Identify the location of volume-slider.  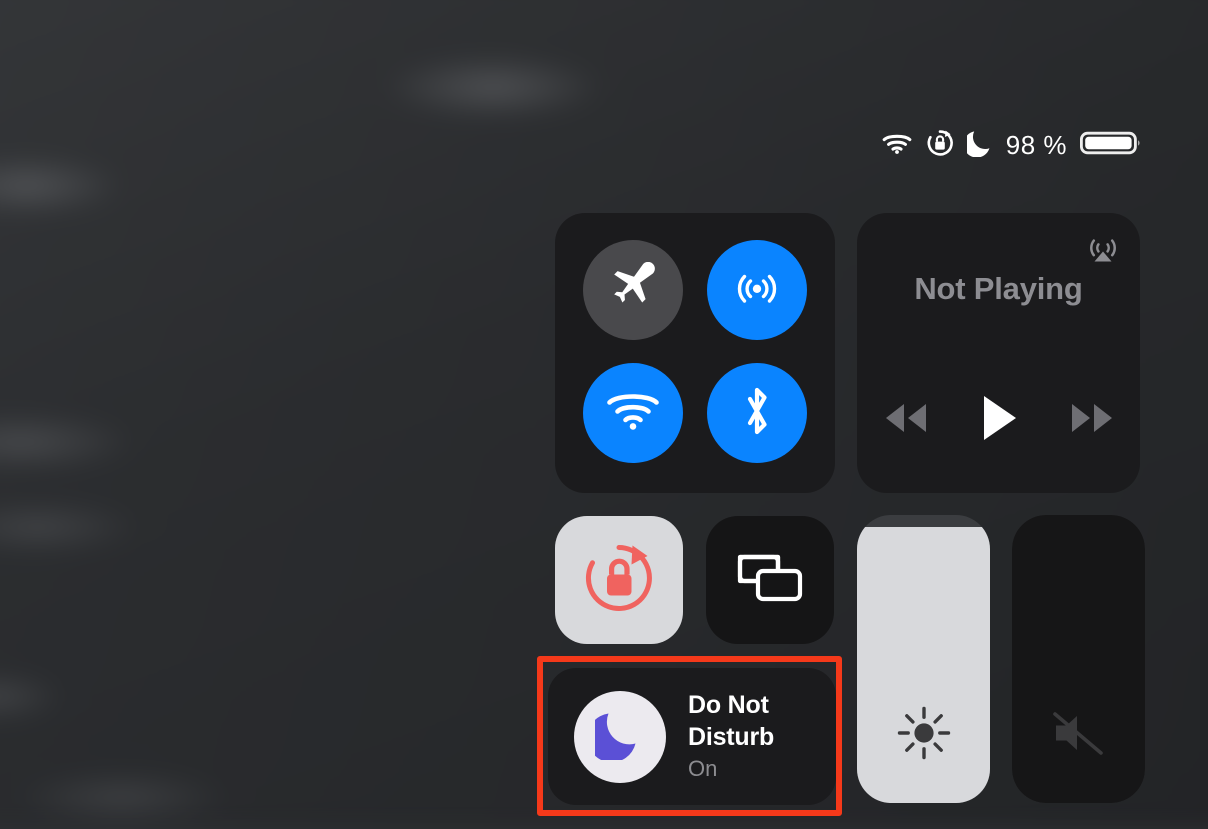
(1078, 659).